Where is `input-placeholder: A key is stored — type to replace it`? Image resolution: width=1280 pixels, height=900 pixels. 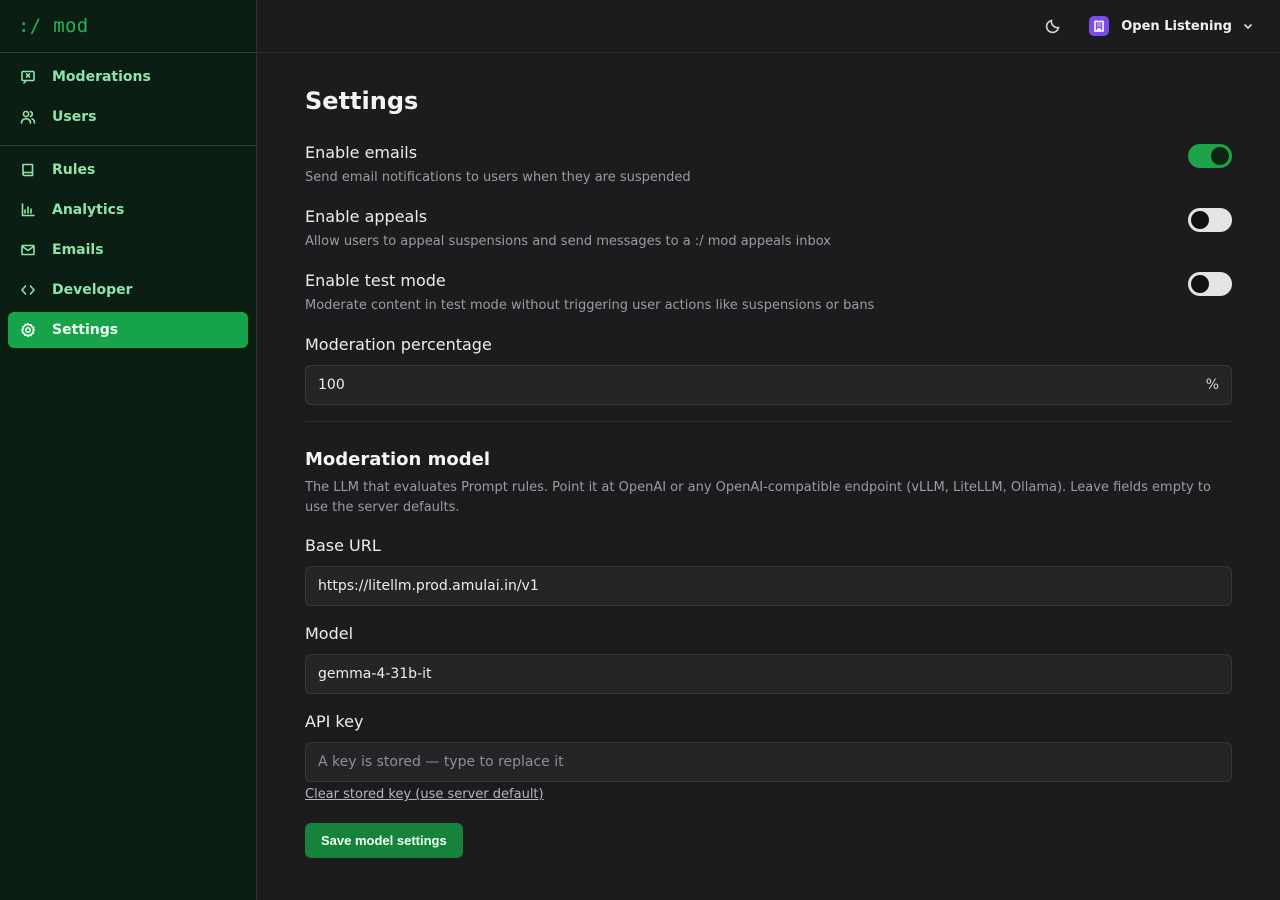
input-placeholder: A key is stored — type to replace it is located at coordinates (441, 762).